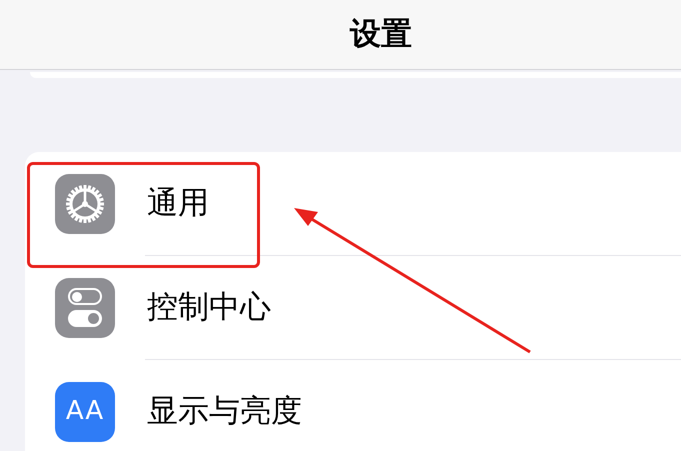 Image resolution: width=681 pixels, height=451 pixels. I want to click on display-icon: AA, so click(85, 412).